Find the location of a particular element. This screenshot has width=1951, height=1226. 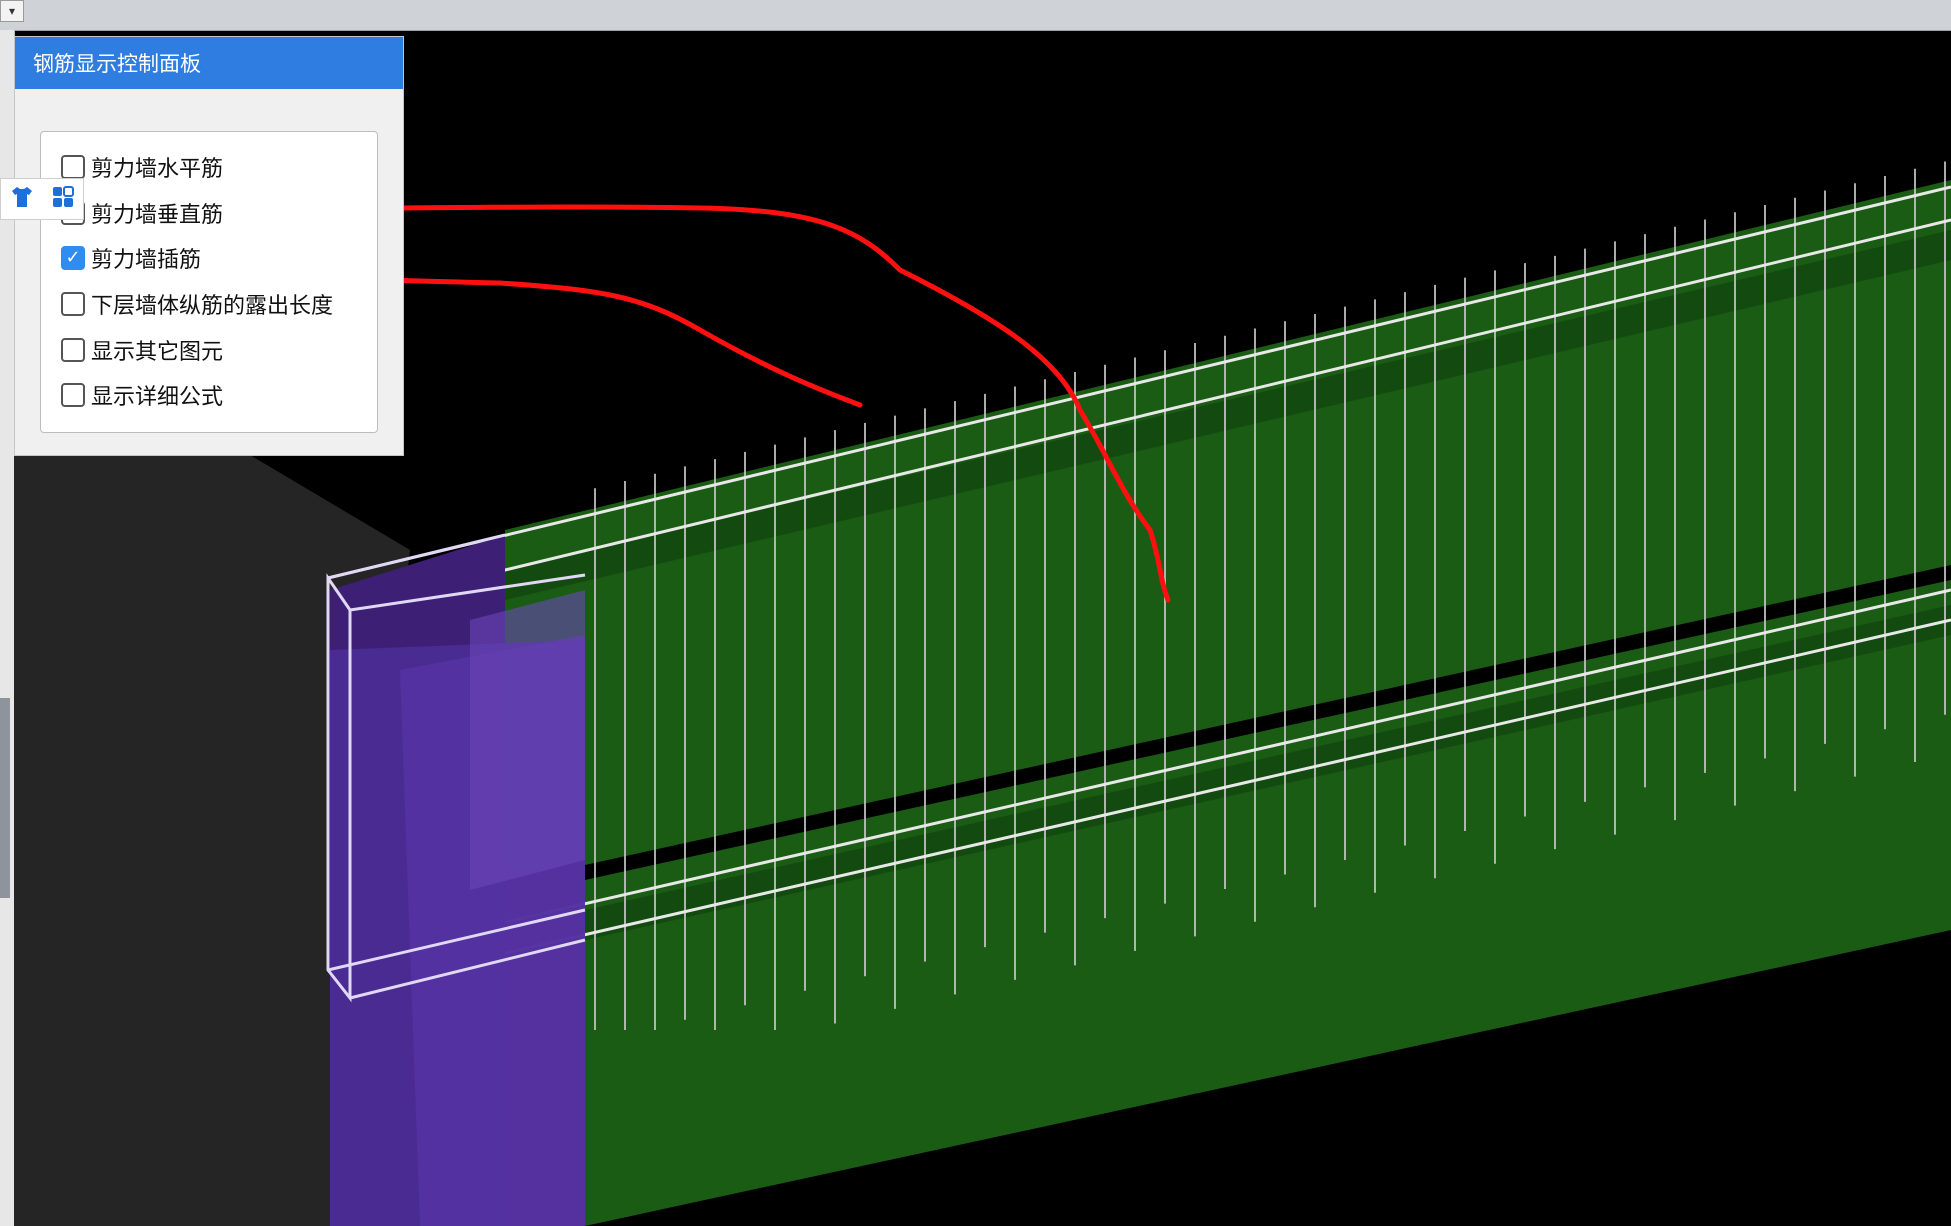

option-label: 剪力墙水平筋 is located at coordinates (157, 169).